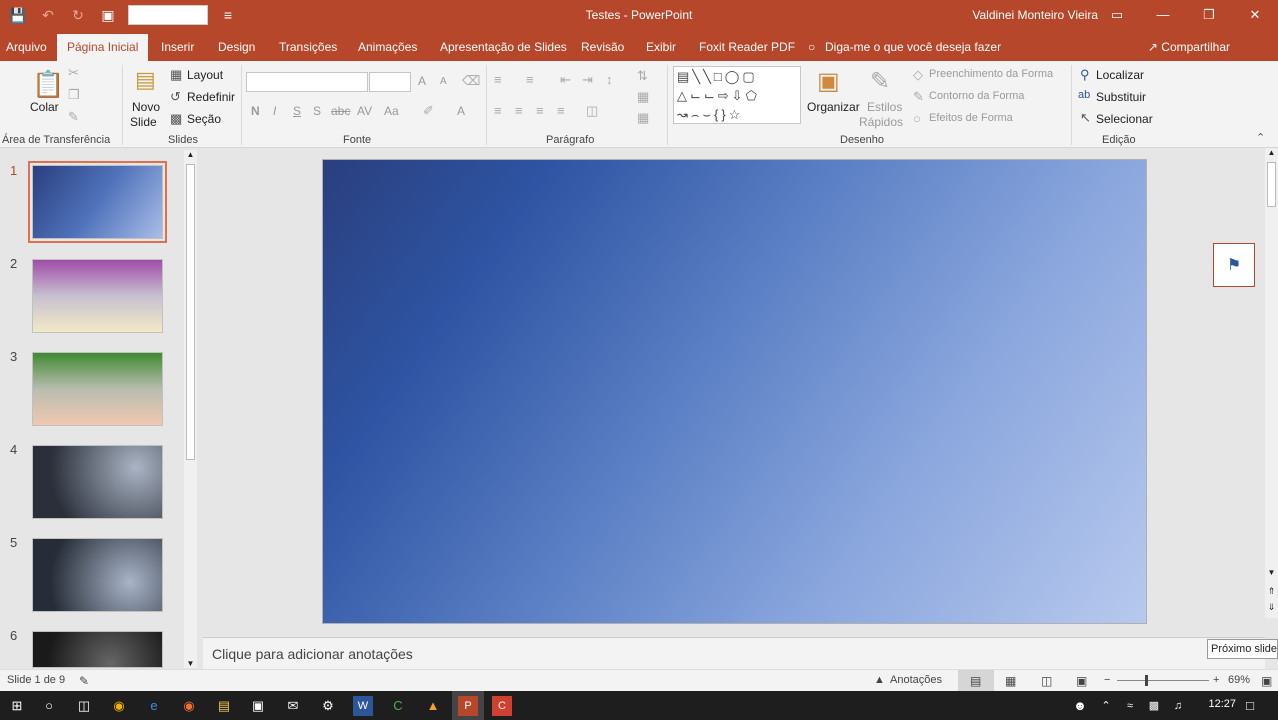 The image size is (1278, 720). Describe the element at coordinates (471, 81) in the screenshot. I see `clear-formatting-icon: ⌫` at that location.